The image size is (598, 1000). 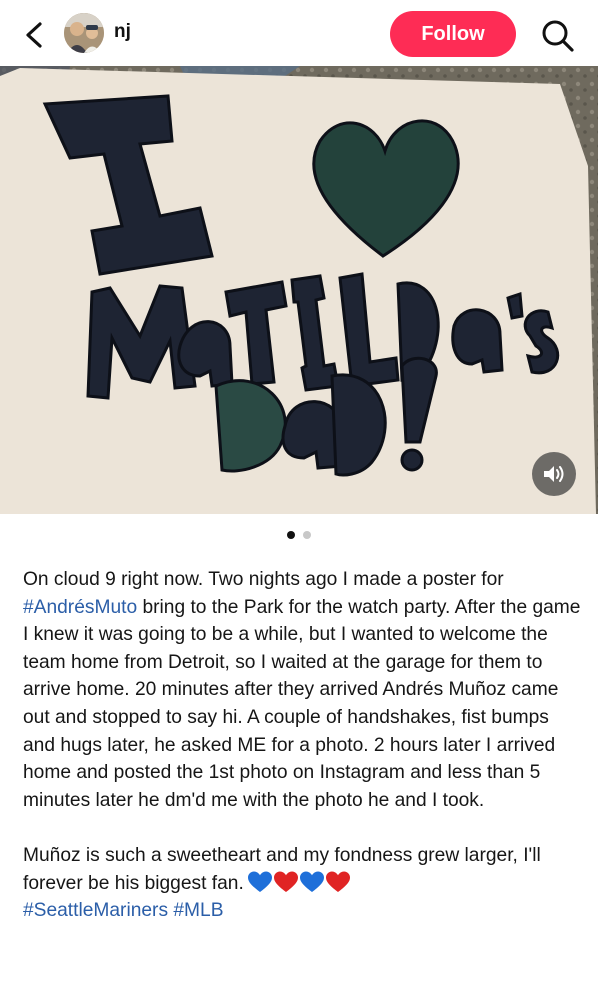 What do you see at coordinates (35, 35) in the screenshot?
I see `back-arrow-icon` at bounding box center [35, 35].